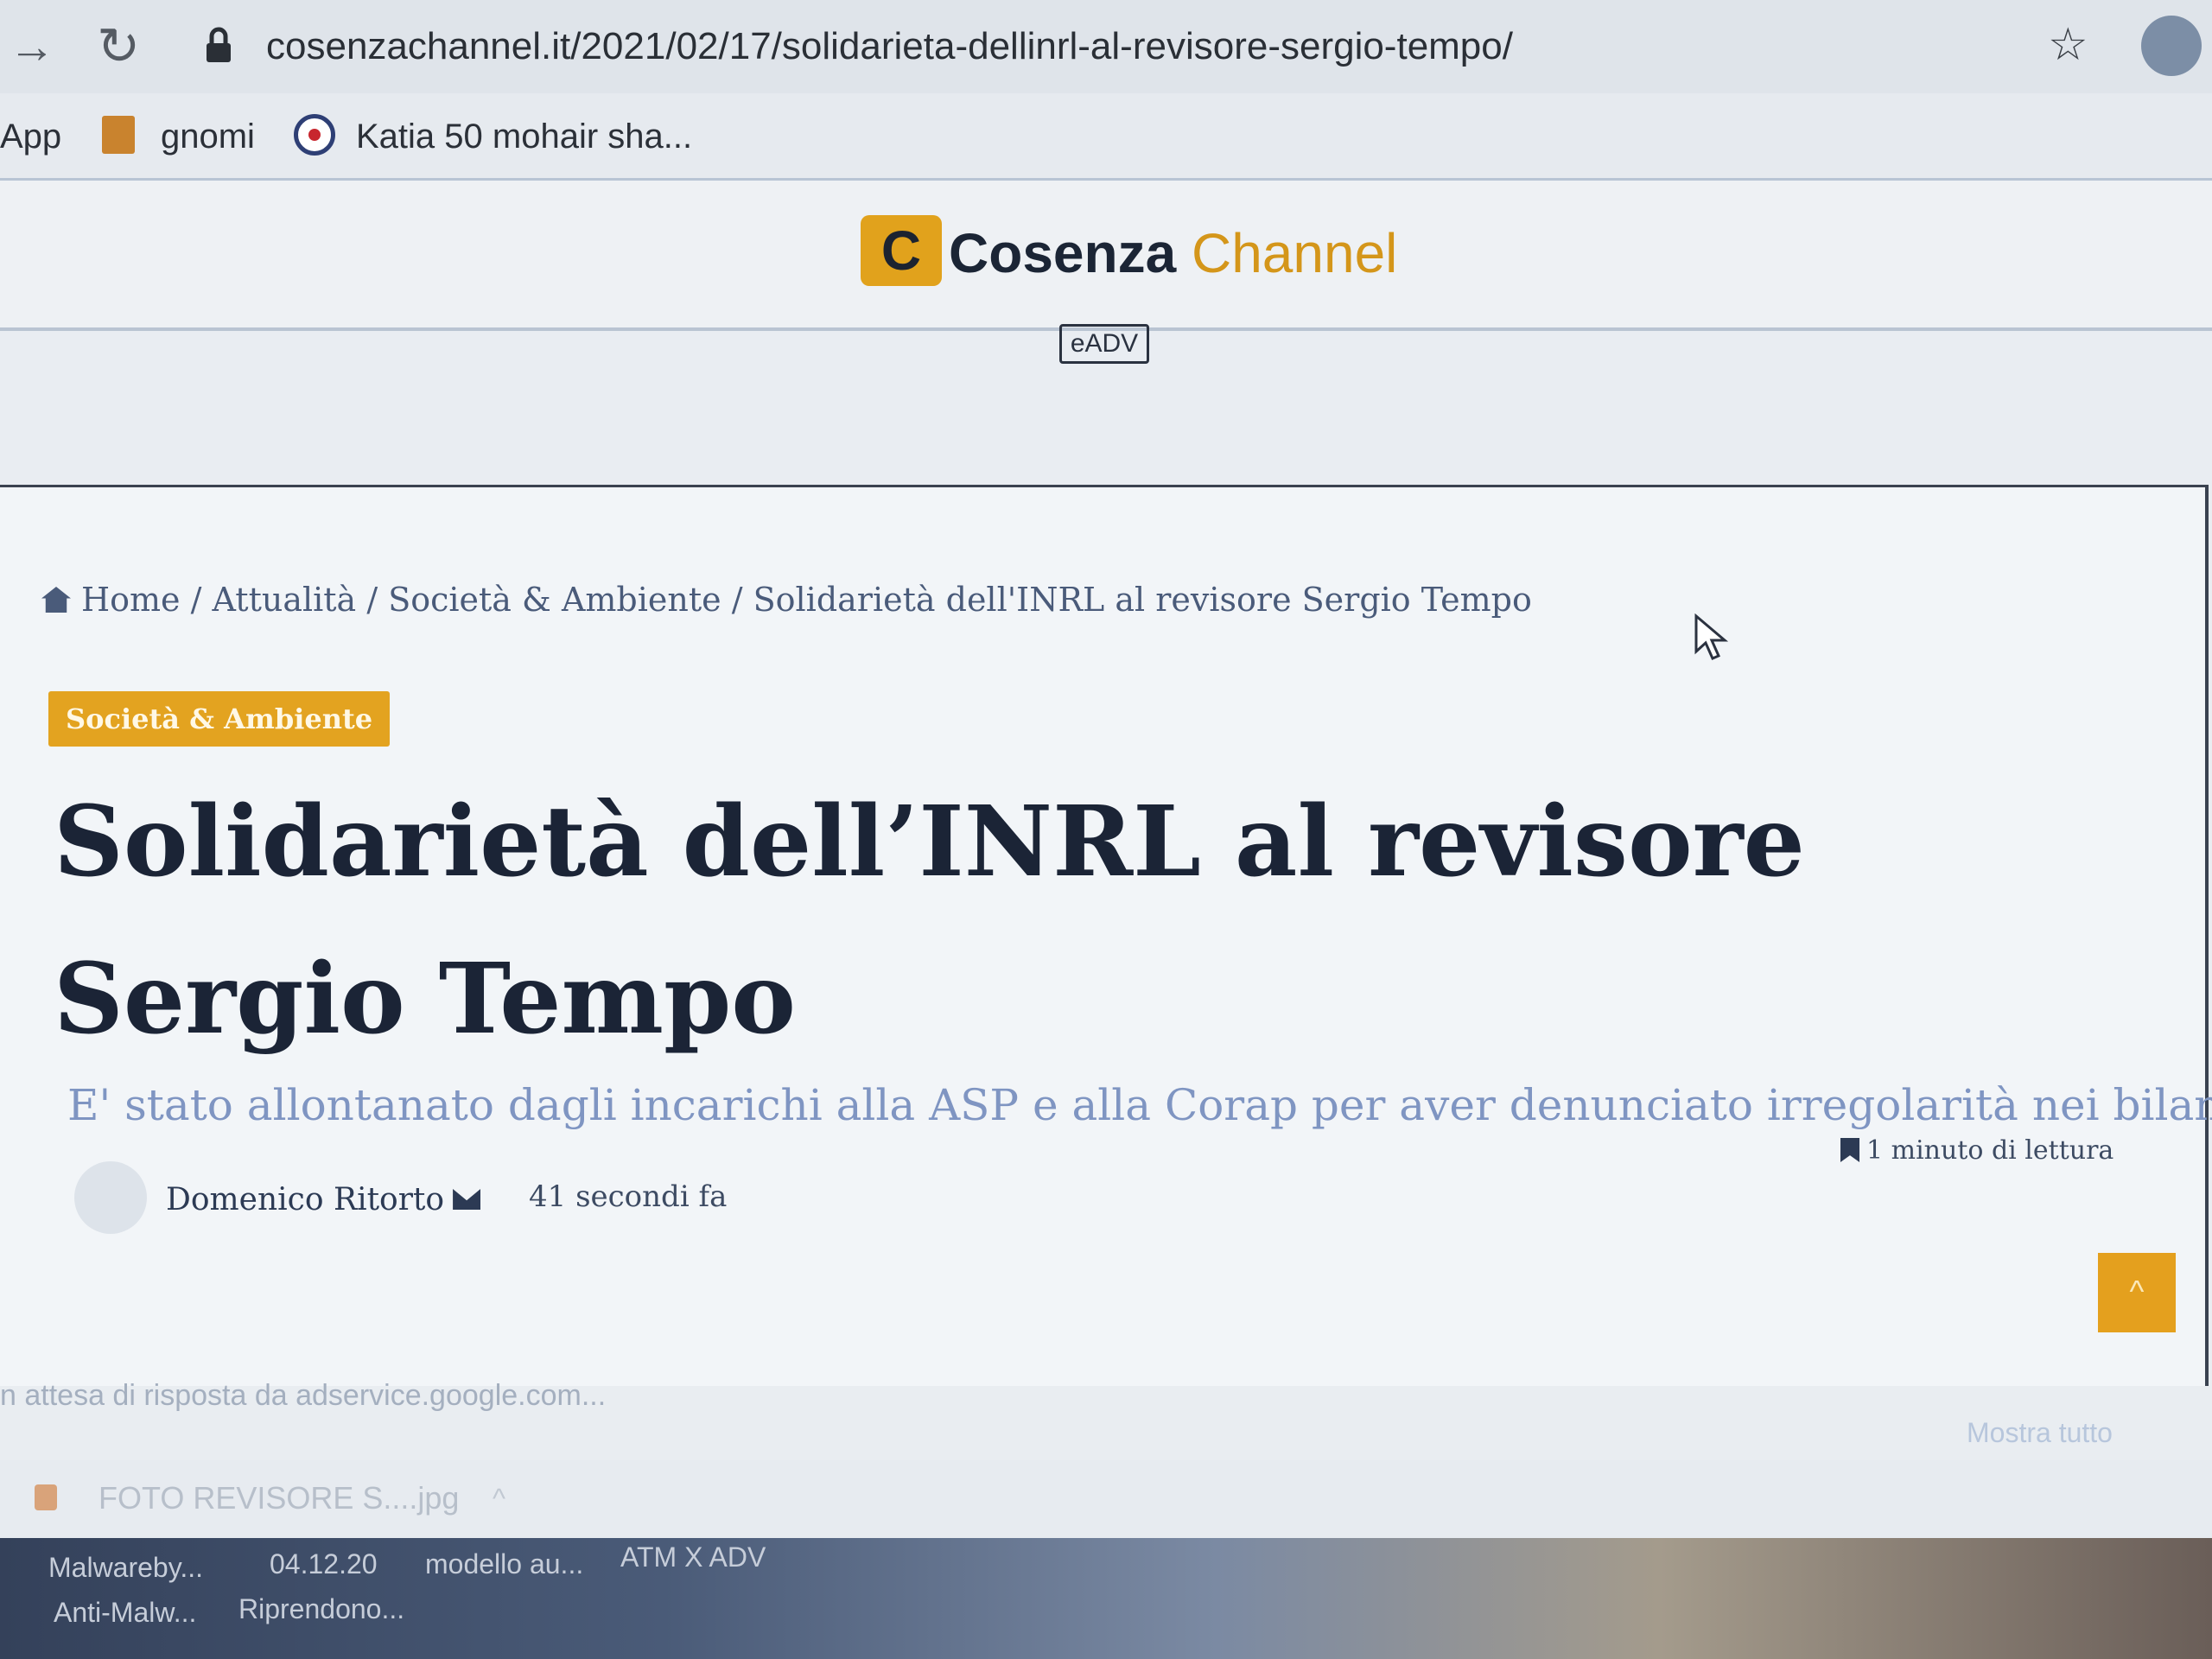 The width and height of the screenshot is (2212, 1659). I want to click on site-favicon-icon, so click(314, 135).